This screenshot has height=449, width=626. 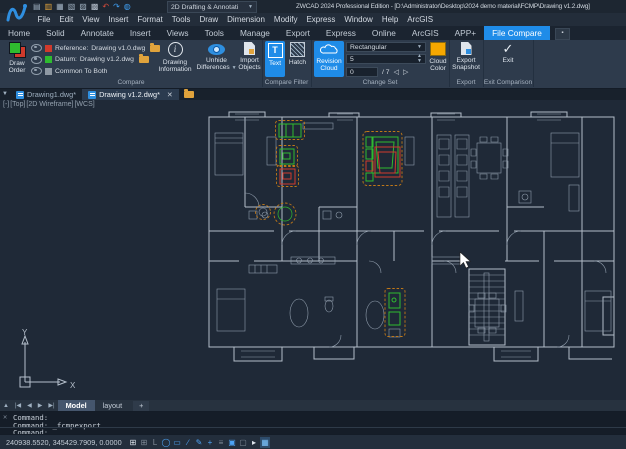 What do you see at coordinates (112, 405) in the screenshot?
I see `layout-tab: layout` at bounding box center [112, 405].